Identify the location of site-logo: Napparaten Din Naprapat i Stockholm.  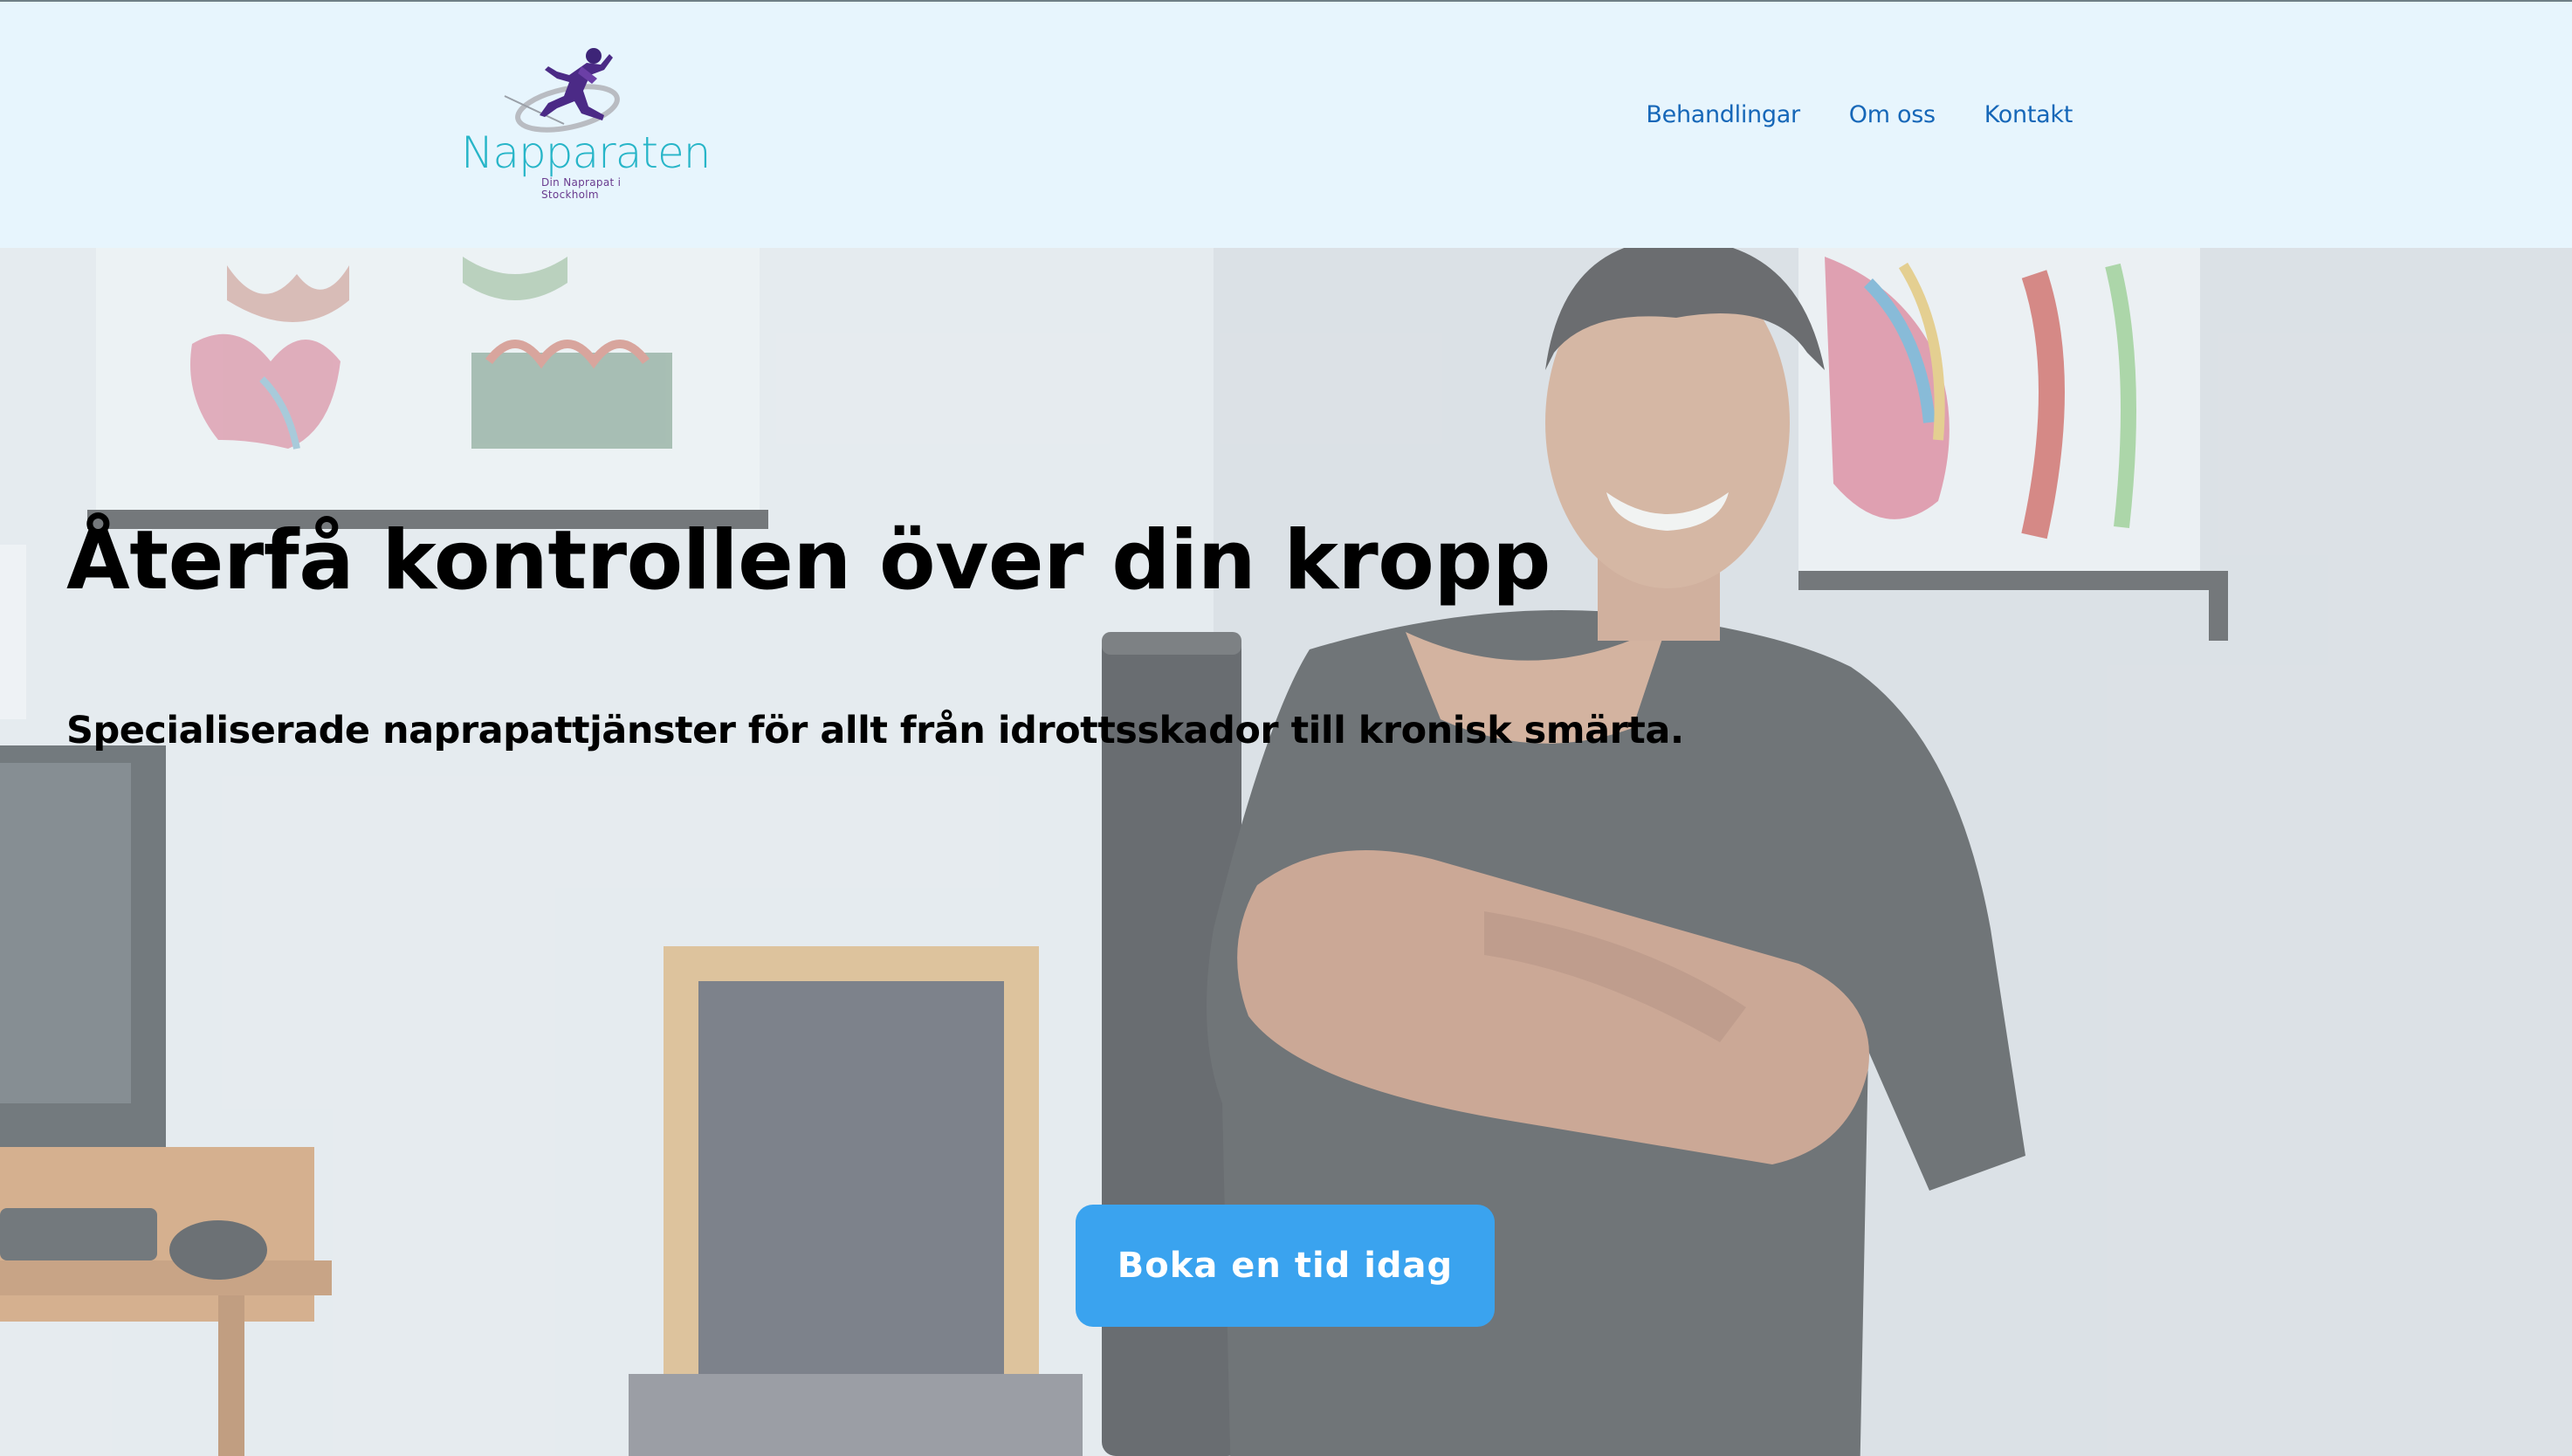
(586, 120).